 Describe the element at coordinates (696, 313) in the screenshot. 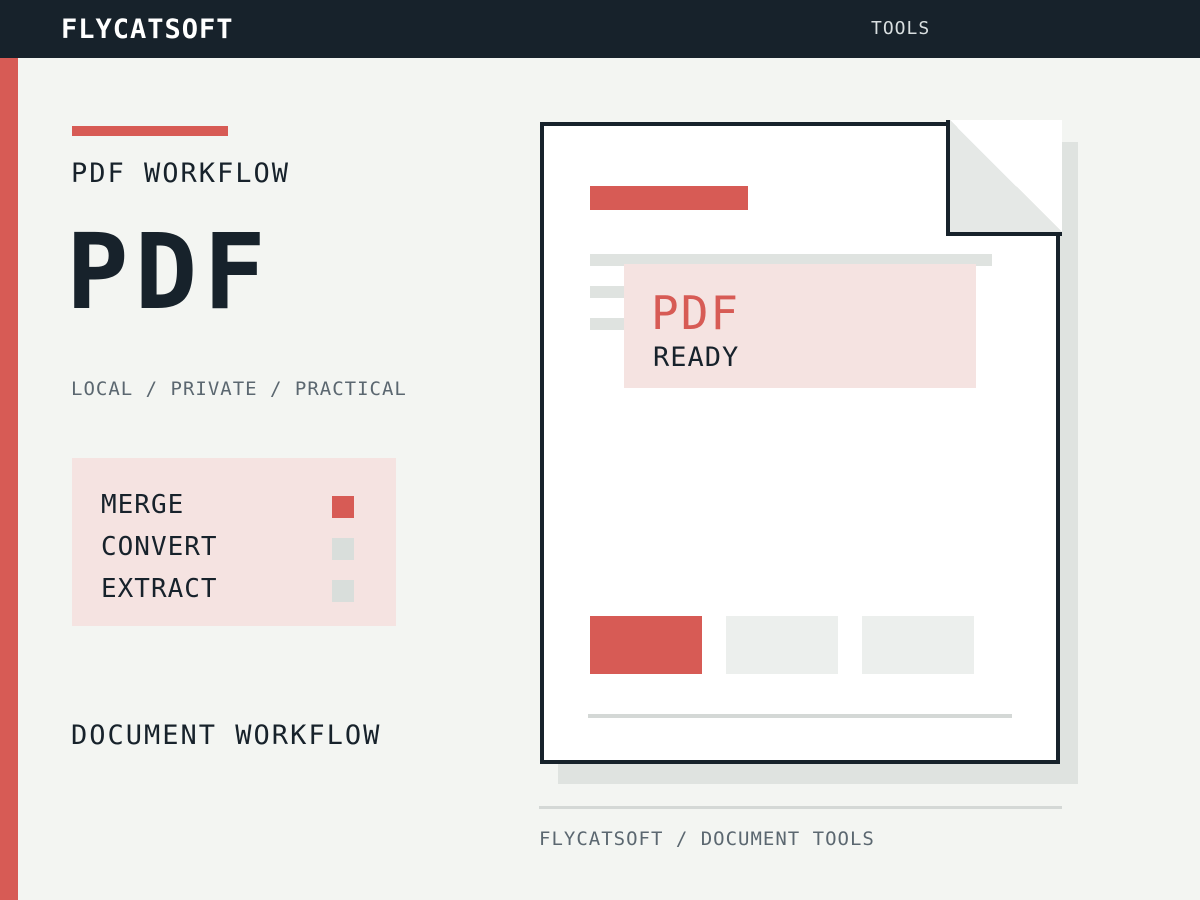

I see `status-title: PDF` at that location.